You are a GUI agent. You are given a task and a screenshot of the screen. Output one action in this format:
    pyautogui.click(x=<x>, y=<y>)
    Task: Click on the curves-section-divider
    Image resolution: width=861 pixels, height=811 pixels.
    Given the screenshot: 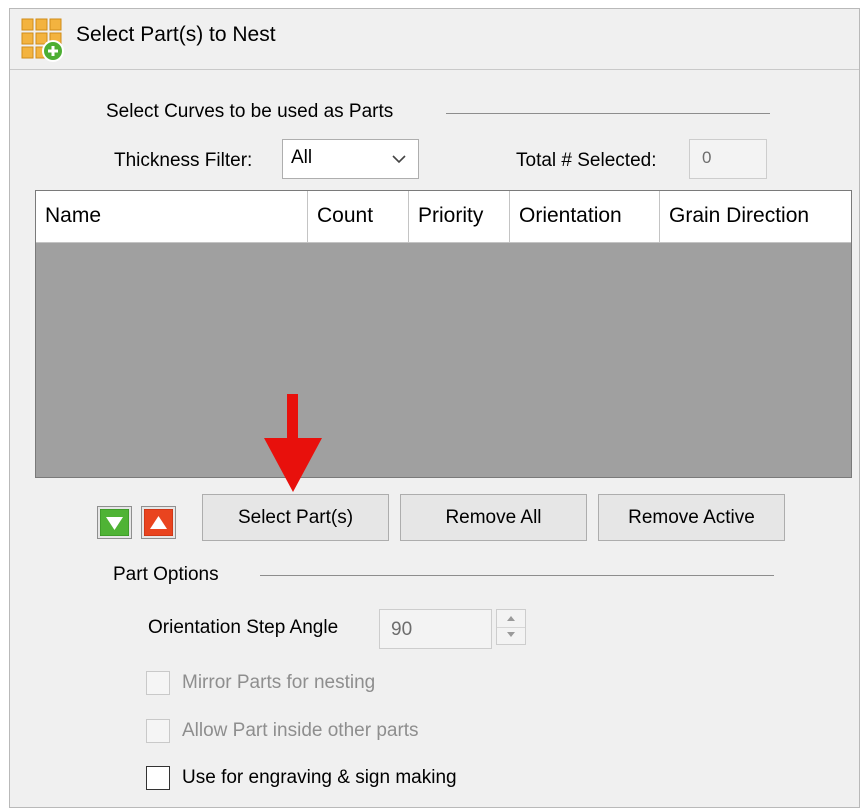 What is the action you would take?
    pyautogui.click(x=608, y=113)
    